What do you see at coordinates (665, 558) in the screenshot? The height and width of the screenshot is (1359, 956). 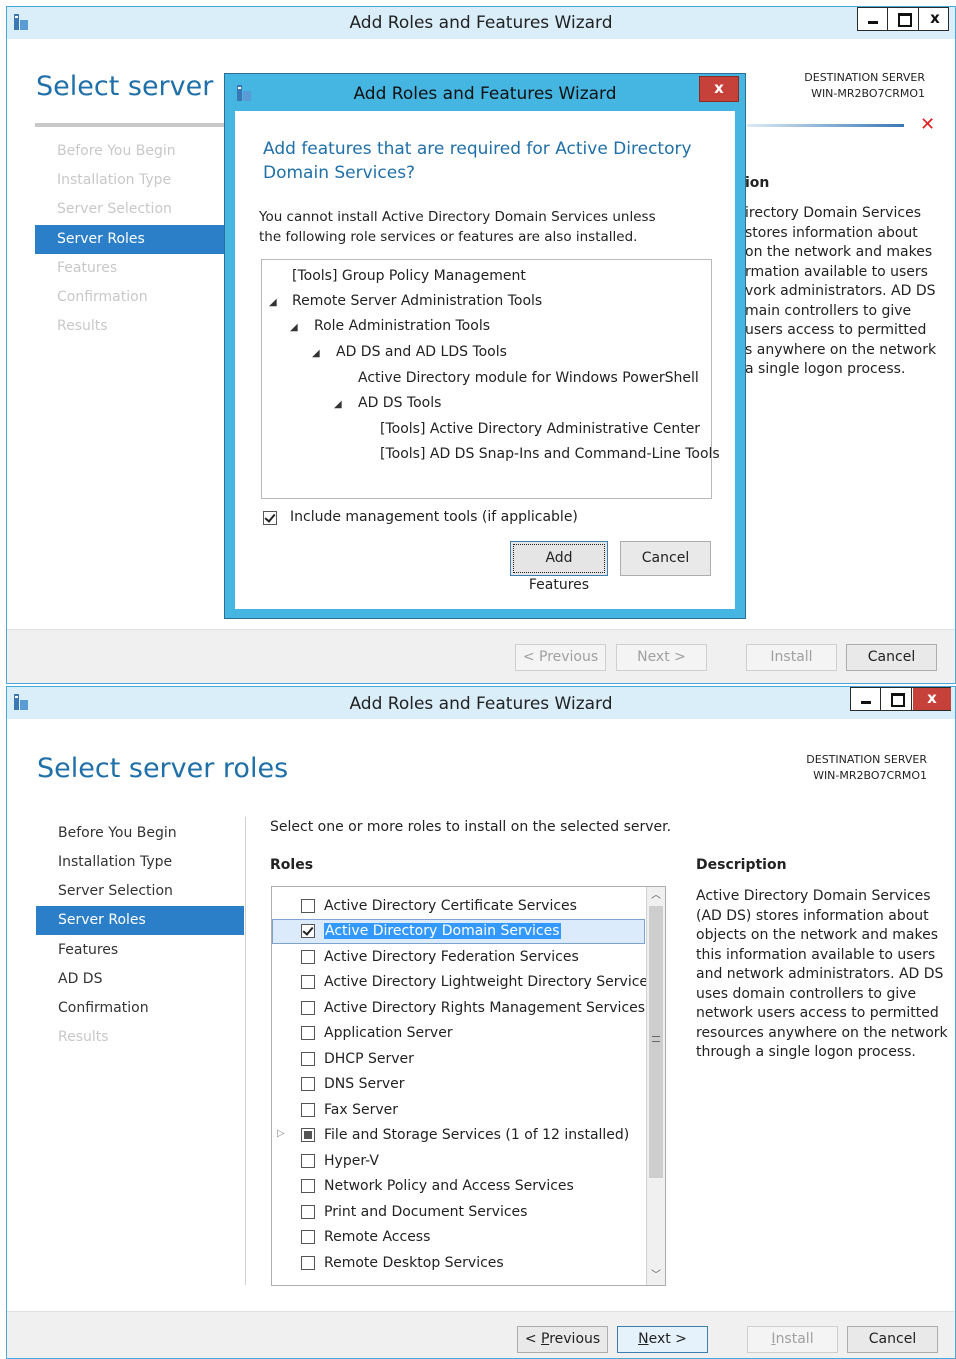 I see `dialog-cancel-button: Cancel` at bounding box center [665, 558].